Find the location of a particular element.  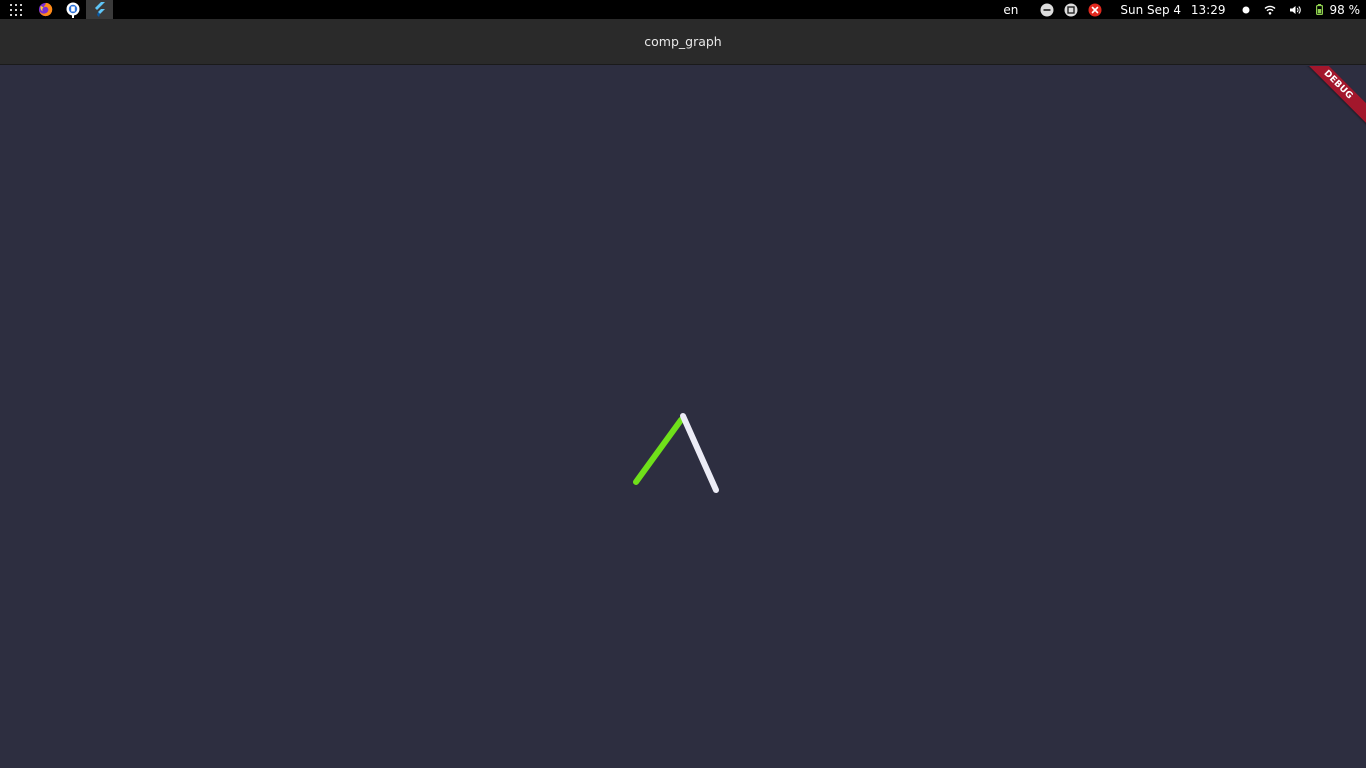

clock: Sun Sep 4 13:29 is located at coordinates (1172, 10).